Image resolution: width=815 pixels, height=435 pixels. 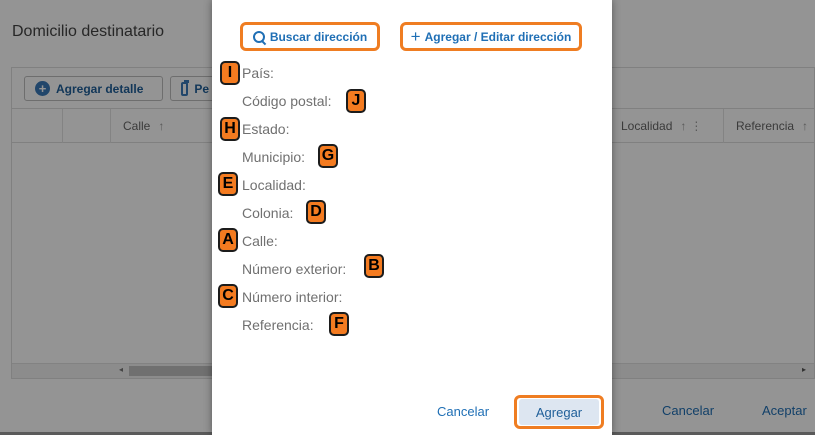 I want to click on marker-h: H, so click(x=230, y=129).